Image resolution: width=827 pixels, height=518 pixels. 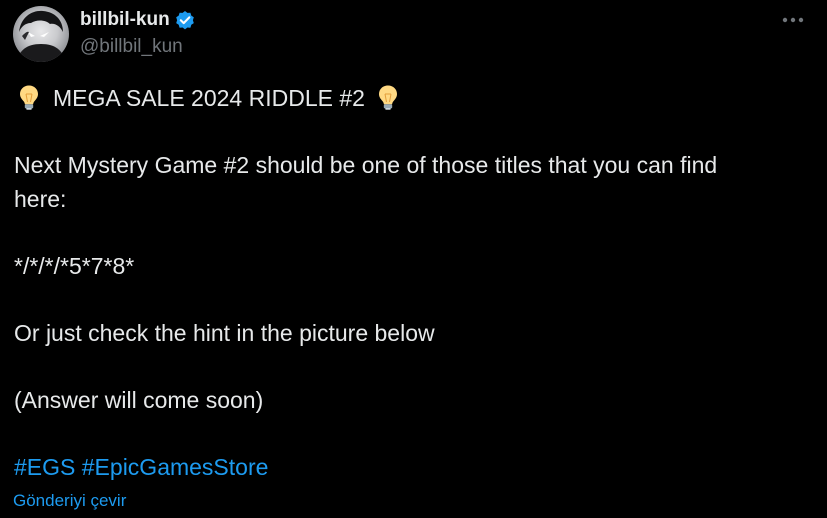 What do you see at coordinates (131, 47) in the screenshot?
I see `author-handle: @billbil_kun` at bounding box center [131, 47].